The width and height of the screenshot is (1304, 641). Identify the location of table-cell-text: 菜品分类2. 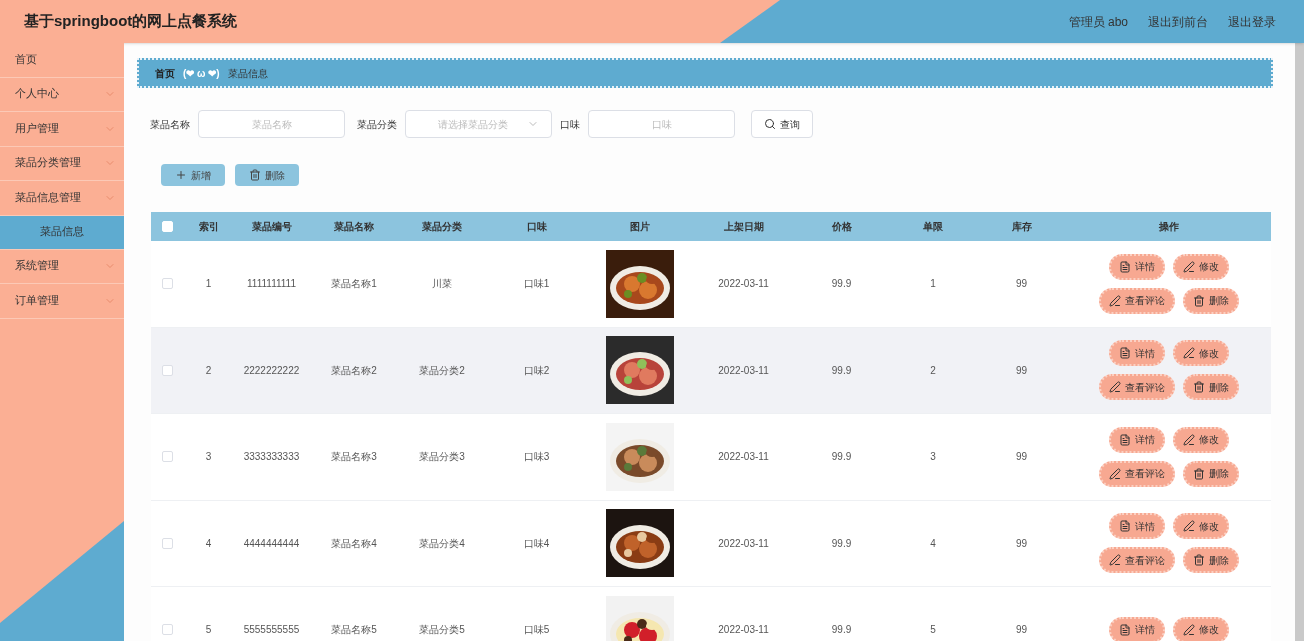
(442, 370).